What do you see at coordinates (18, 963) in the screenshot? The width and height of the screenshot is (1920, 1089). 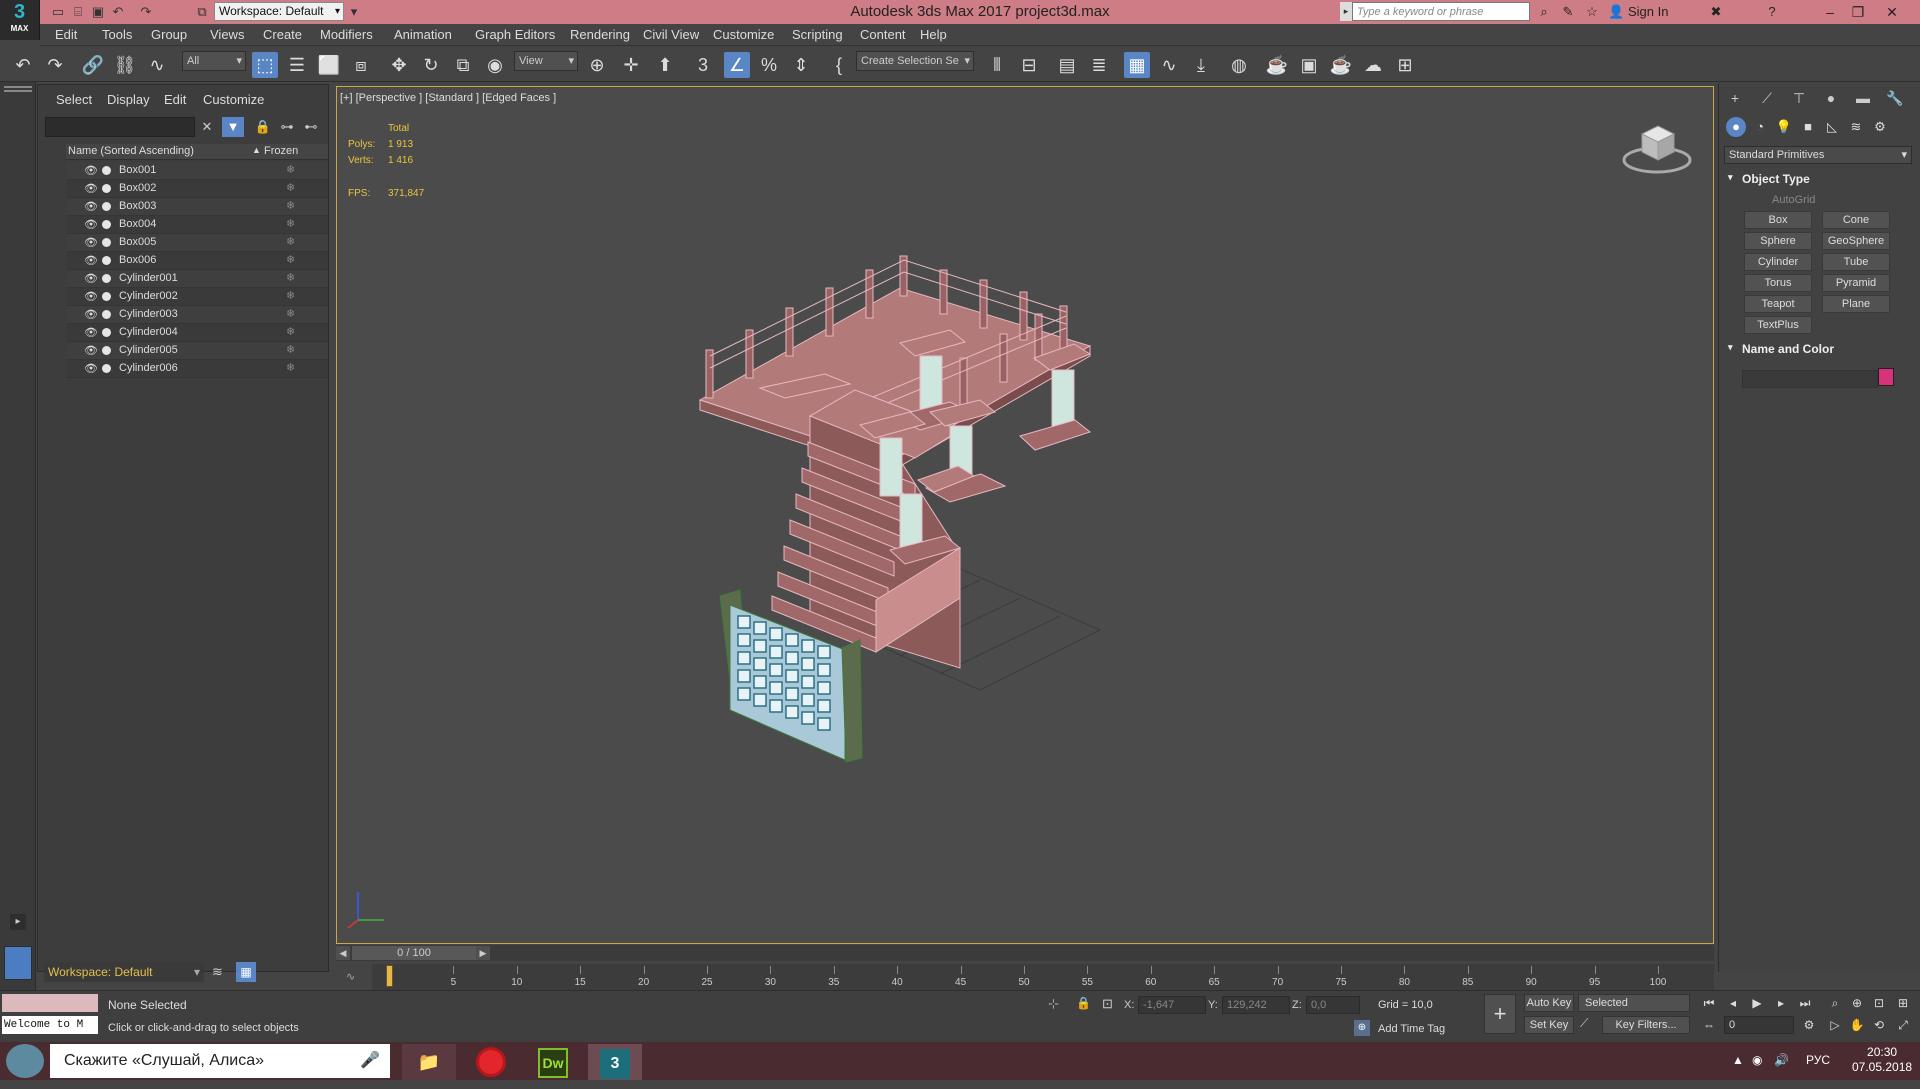 I see `viewport-layout-icon` at bounding box center [18, 963].